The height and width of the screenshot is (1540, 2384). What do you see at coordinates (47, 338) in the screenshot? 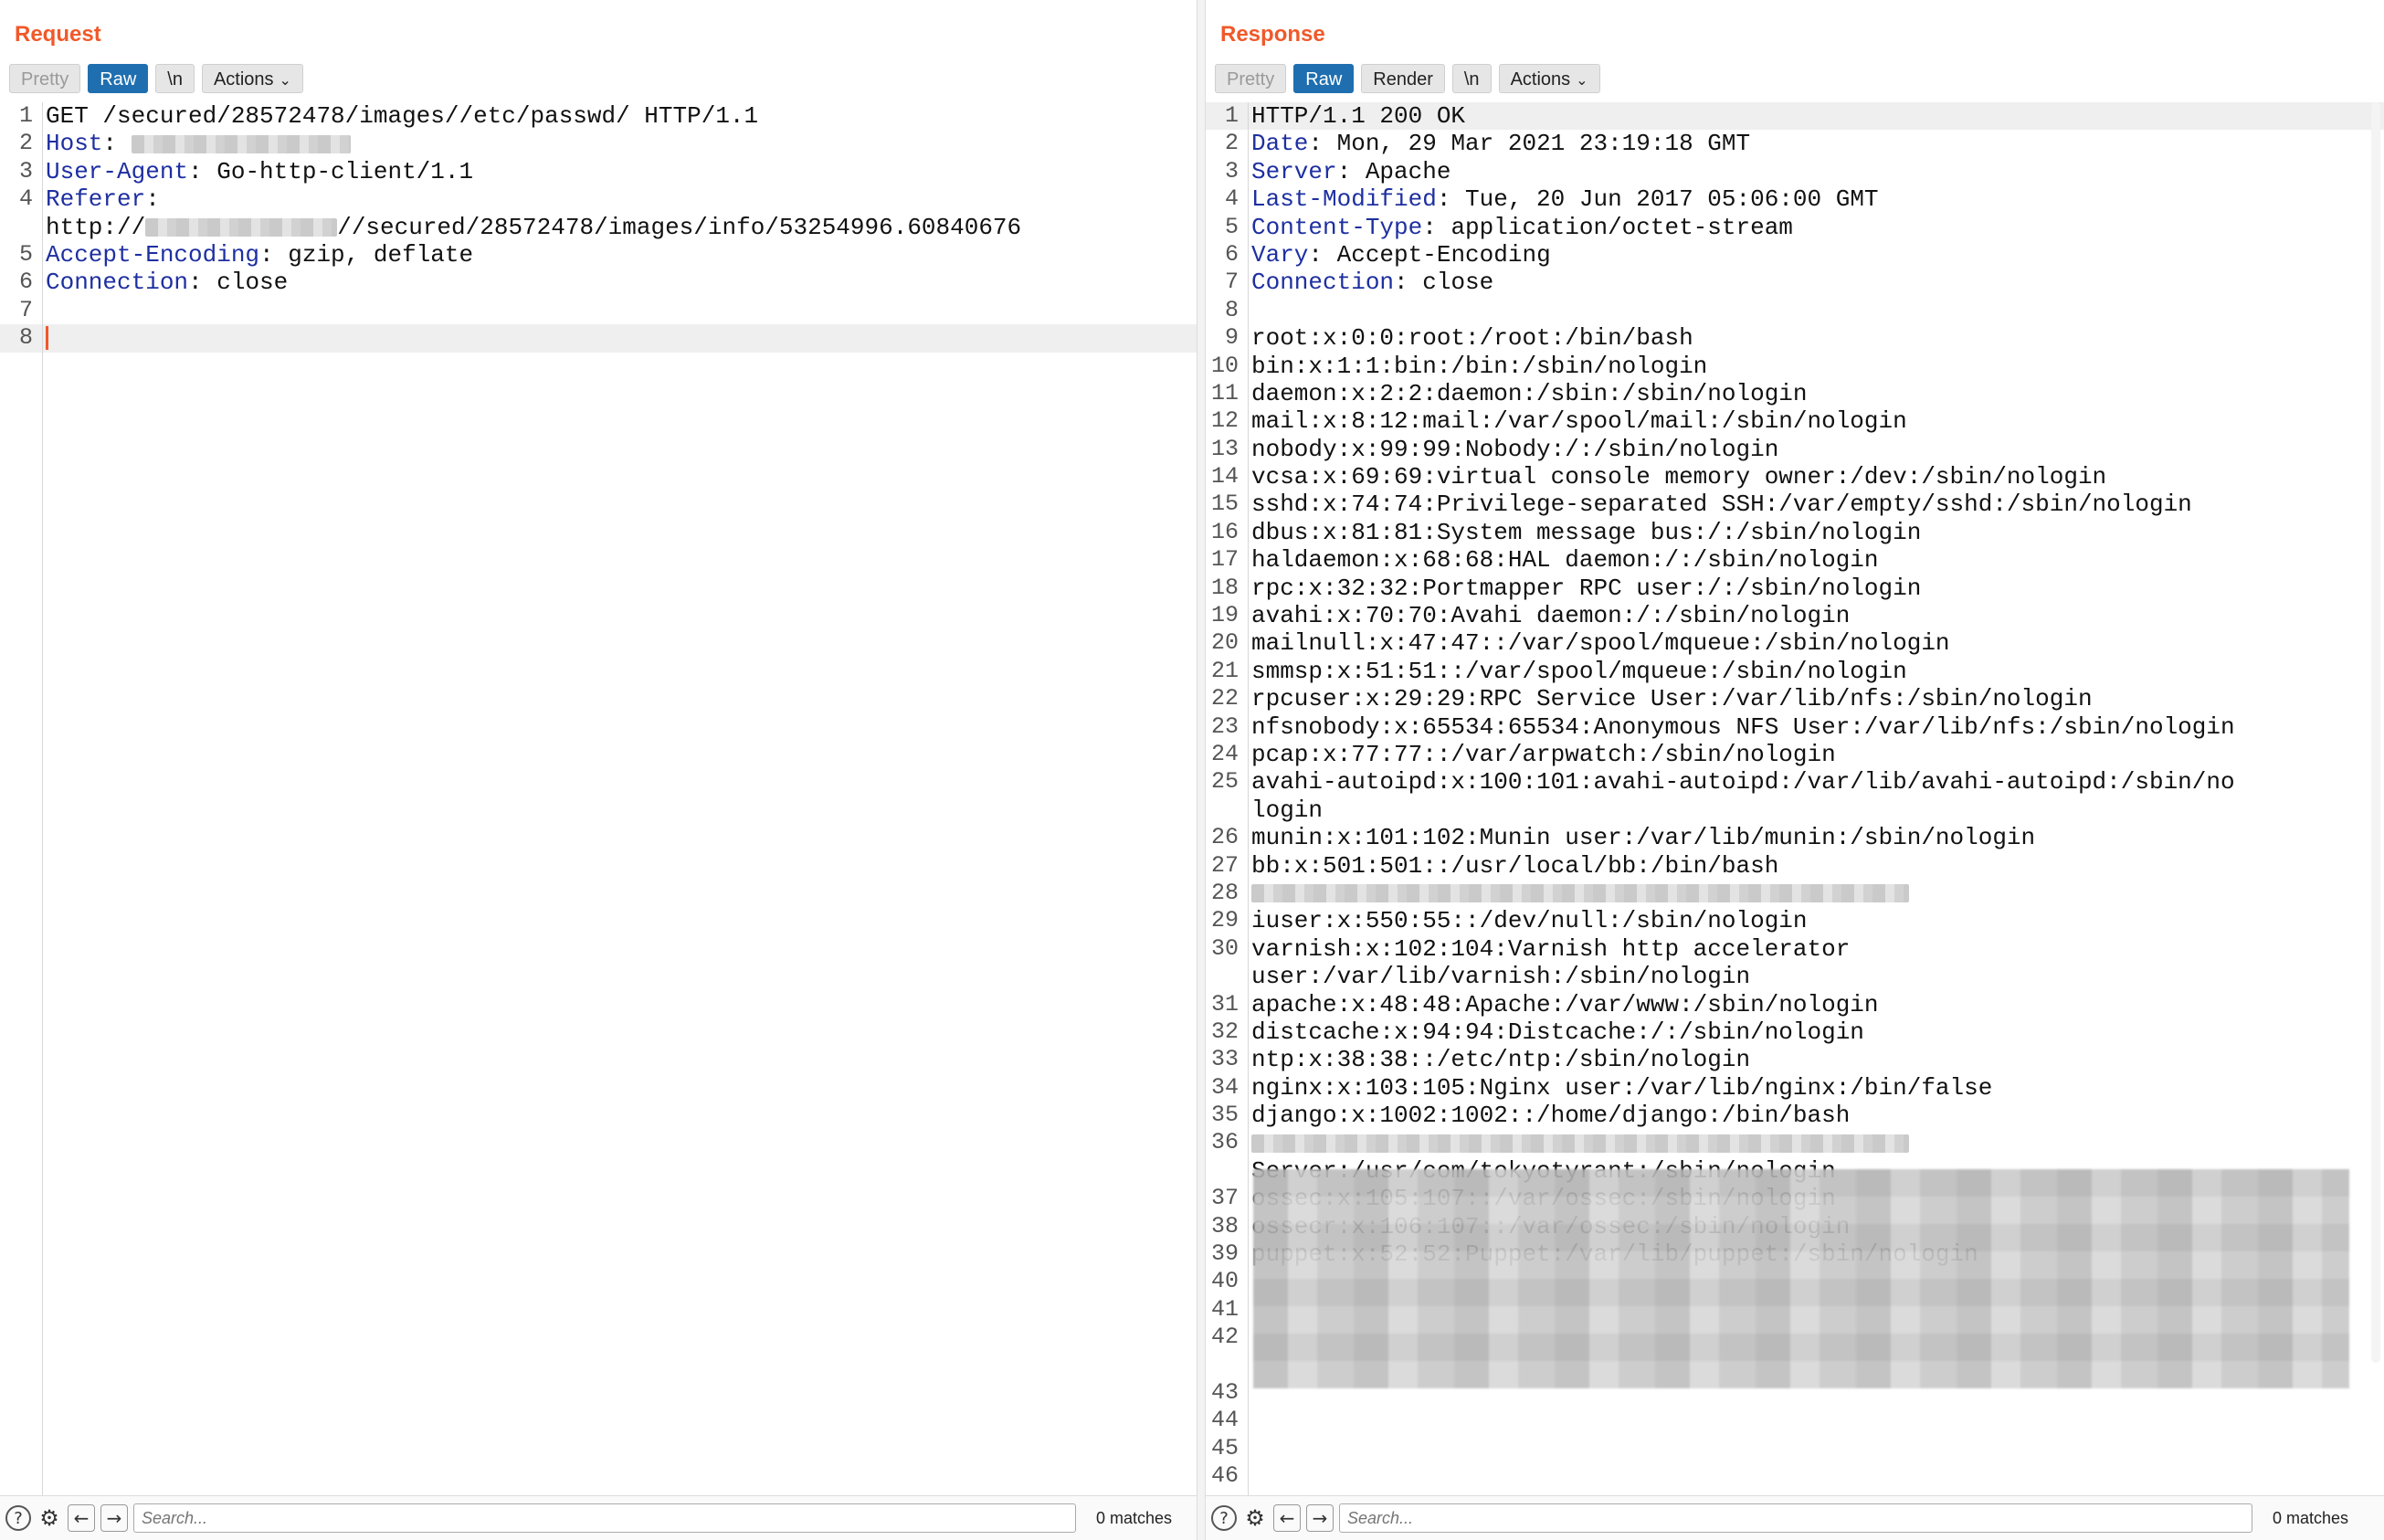
I see `text-cursor` at bounding box center [47, 338].